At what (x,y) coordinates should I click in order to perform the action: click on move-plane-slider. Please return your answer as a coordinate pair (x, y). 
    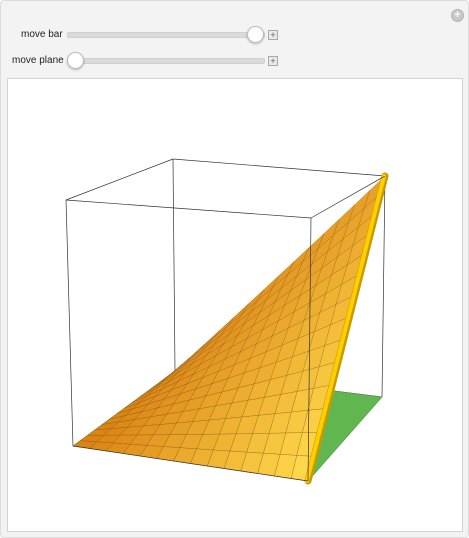
    Looking at the image, I should click on (166, 61).